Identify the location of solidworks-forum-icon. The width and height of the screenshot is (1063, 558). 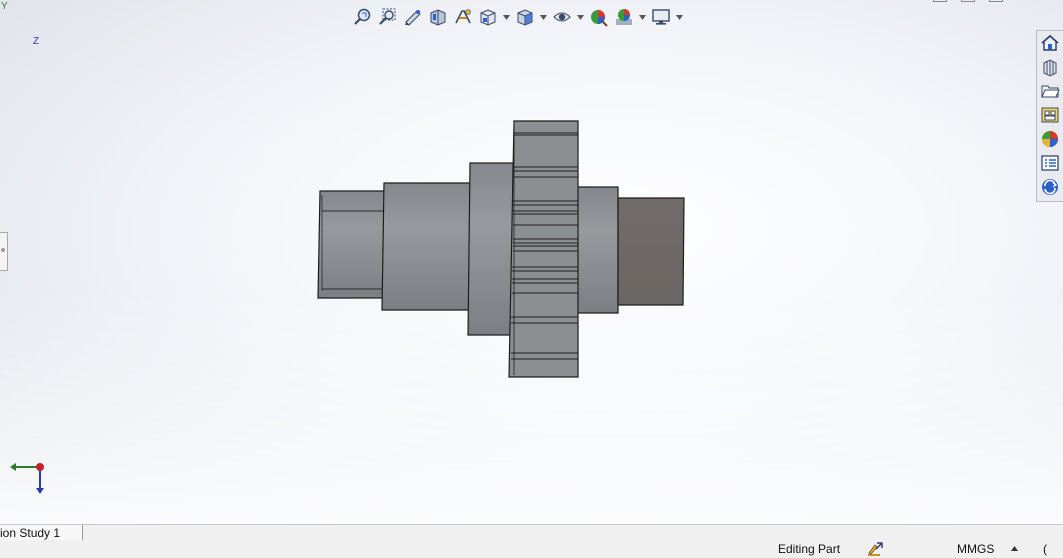
(1050, 187).